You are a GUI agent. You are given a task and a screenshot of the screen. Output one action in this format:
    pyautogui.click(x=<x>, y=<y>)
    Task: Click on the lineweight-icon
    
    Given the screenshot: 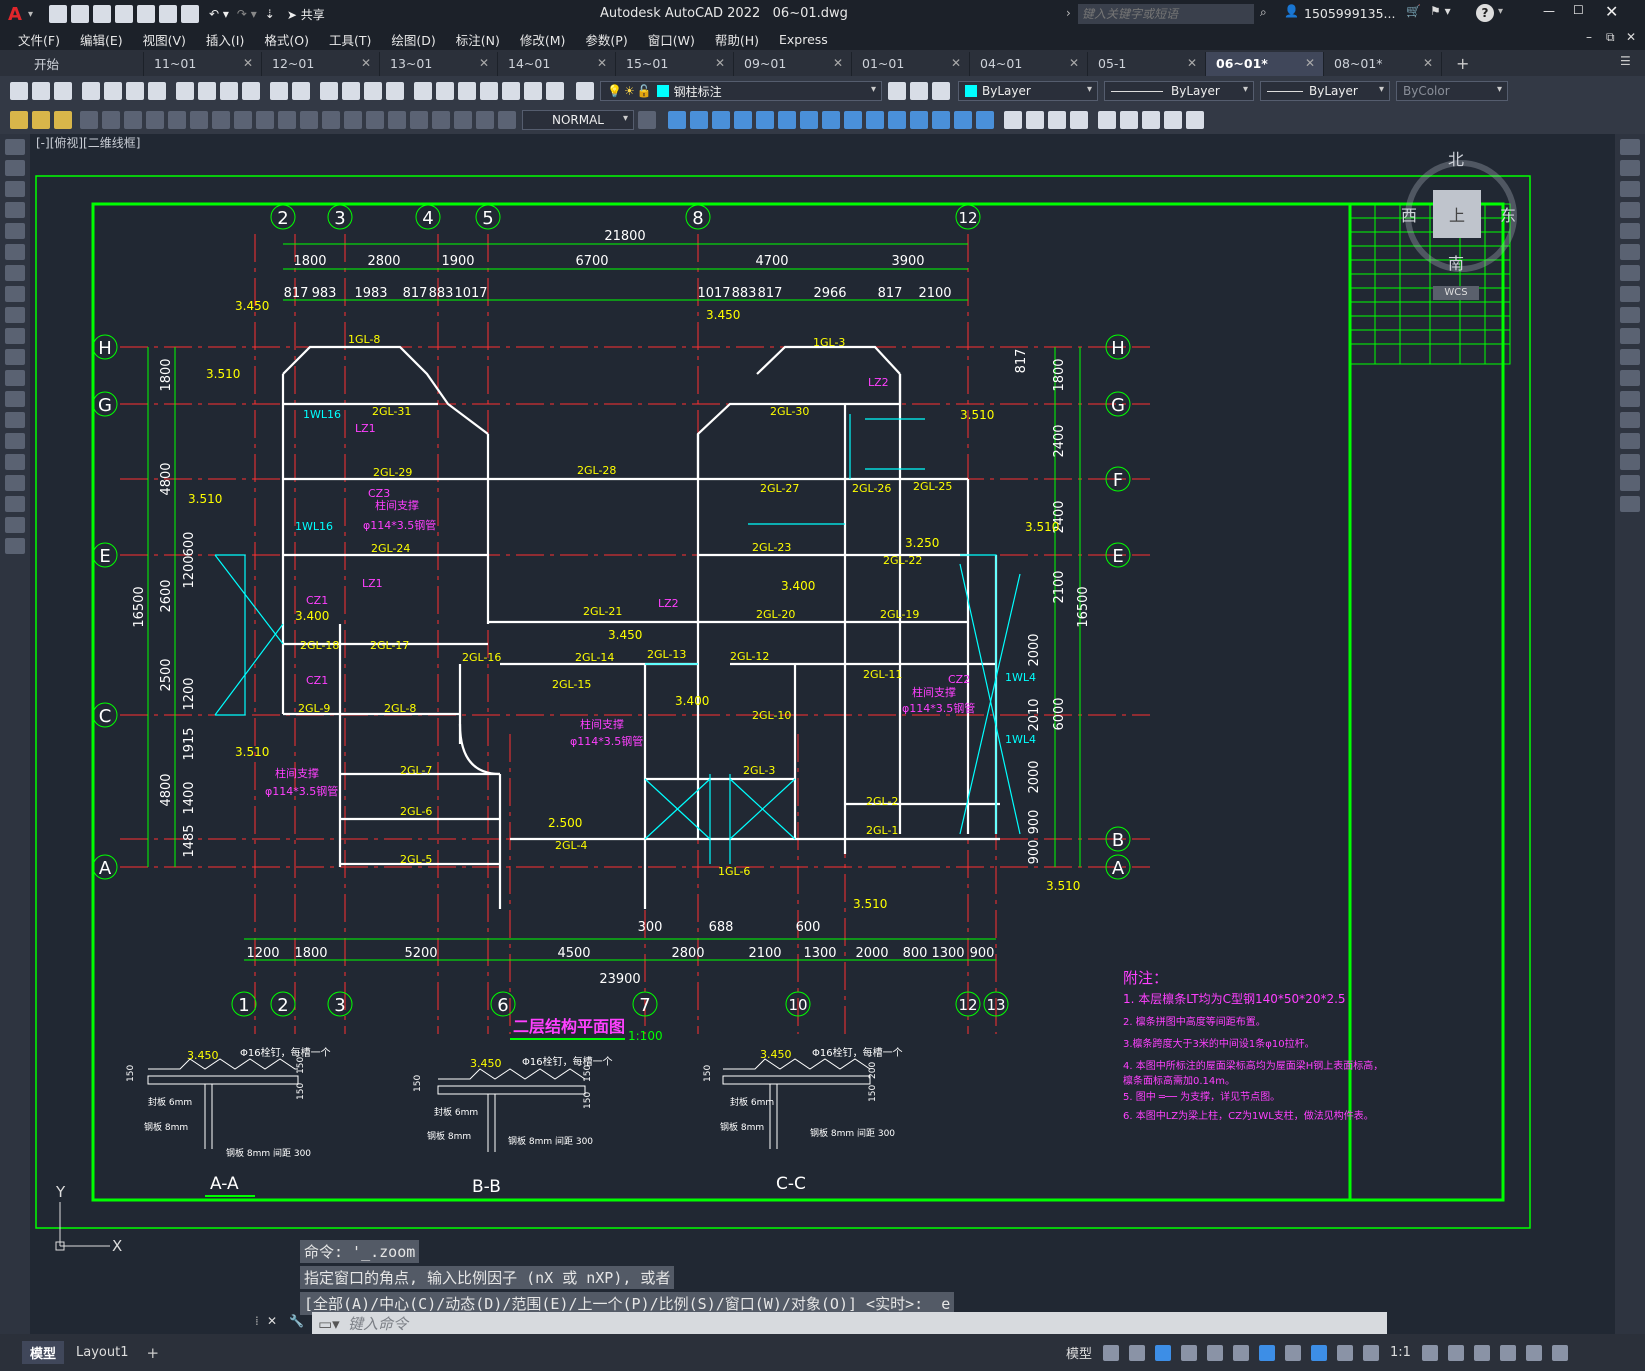 What is the action you would take?
    pyautogui.click(x=1293, y=1352)
    